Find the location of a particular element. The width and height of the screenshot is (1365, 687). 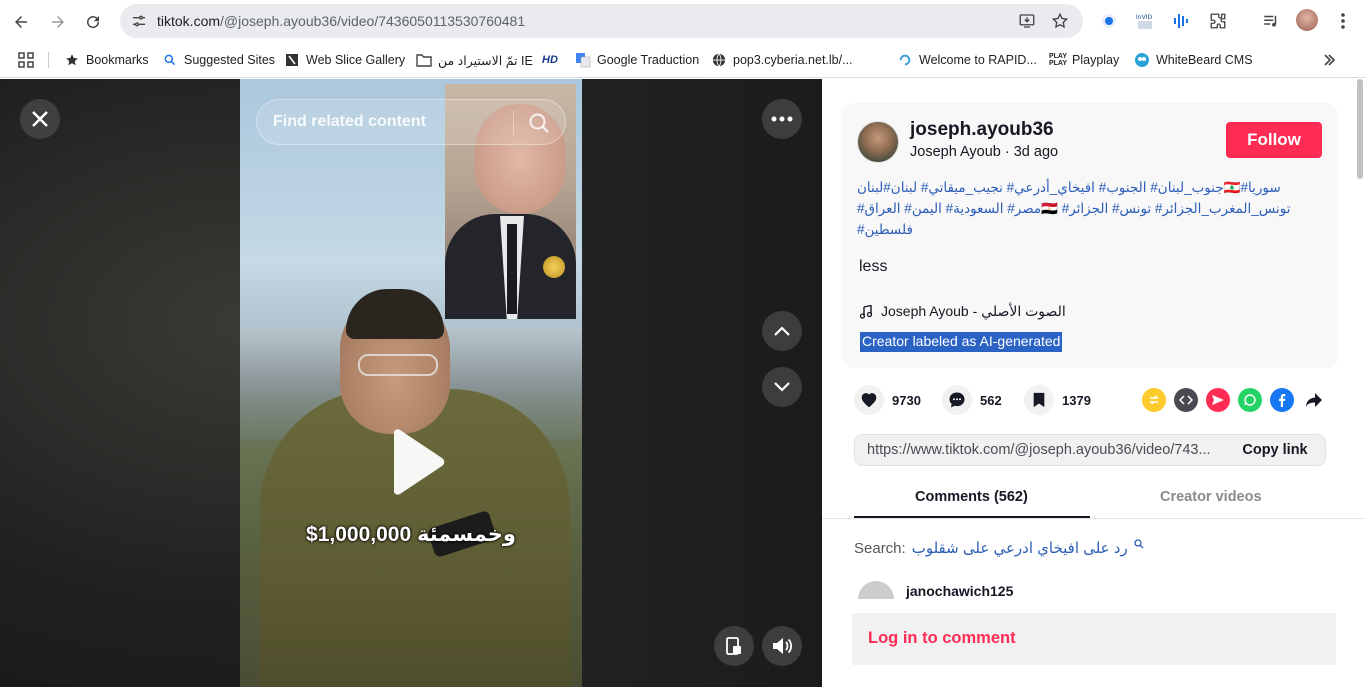

login-to-comment-bar: Log in to comment is located at coordinates (1094, 639).